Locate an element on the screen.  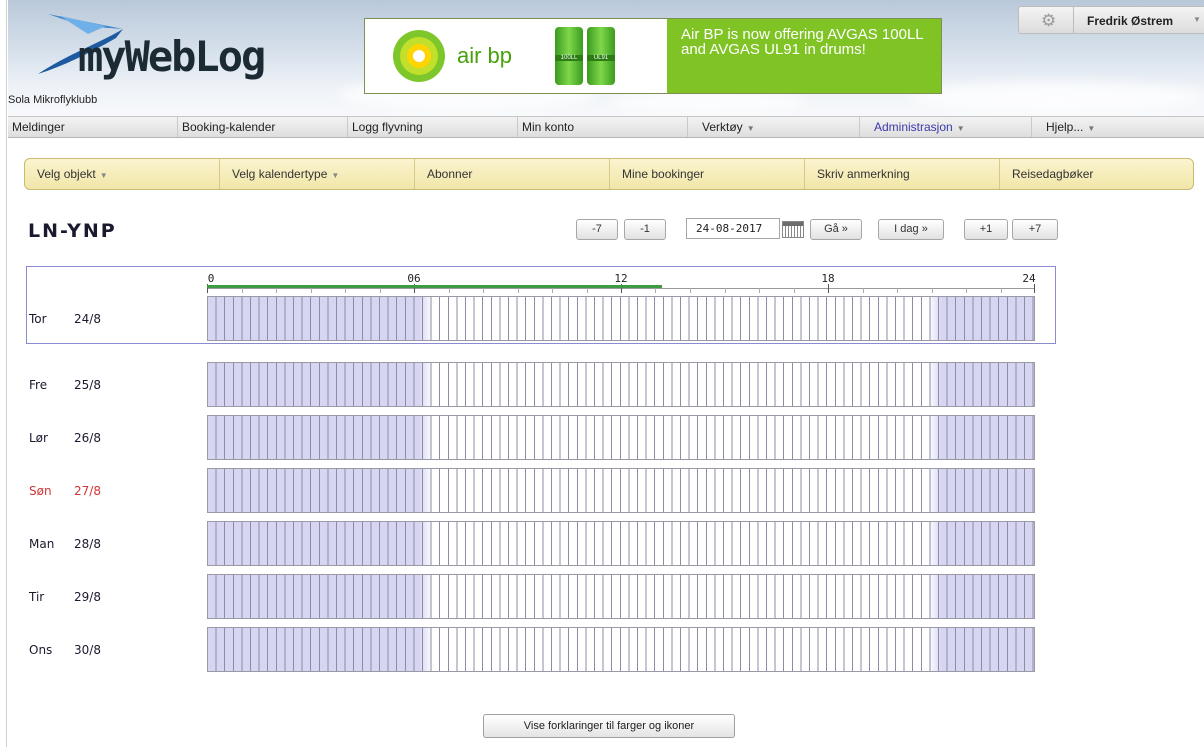
hour-tick-label: 24 is located at coordinates (1029, 278).